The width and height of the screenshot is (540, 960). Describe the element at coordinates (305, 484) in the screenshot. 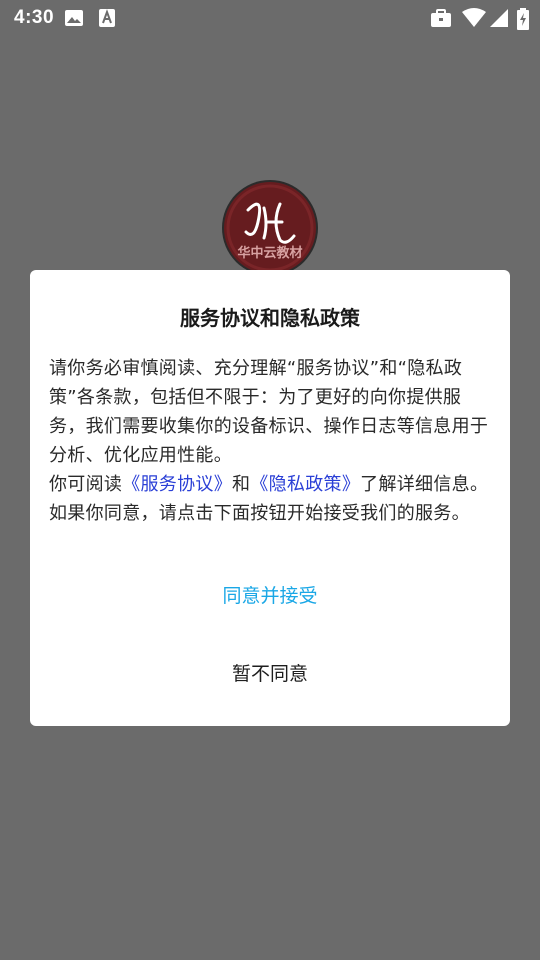

I see `privacy-policy-link: 《隐私政策》` at that location.